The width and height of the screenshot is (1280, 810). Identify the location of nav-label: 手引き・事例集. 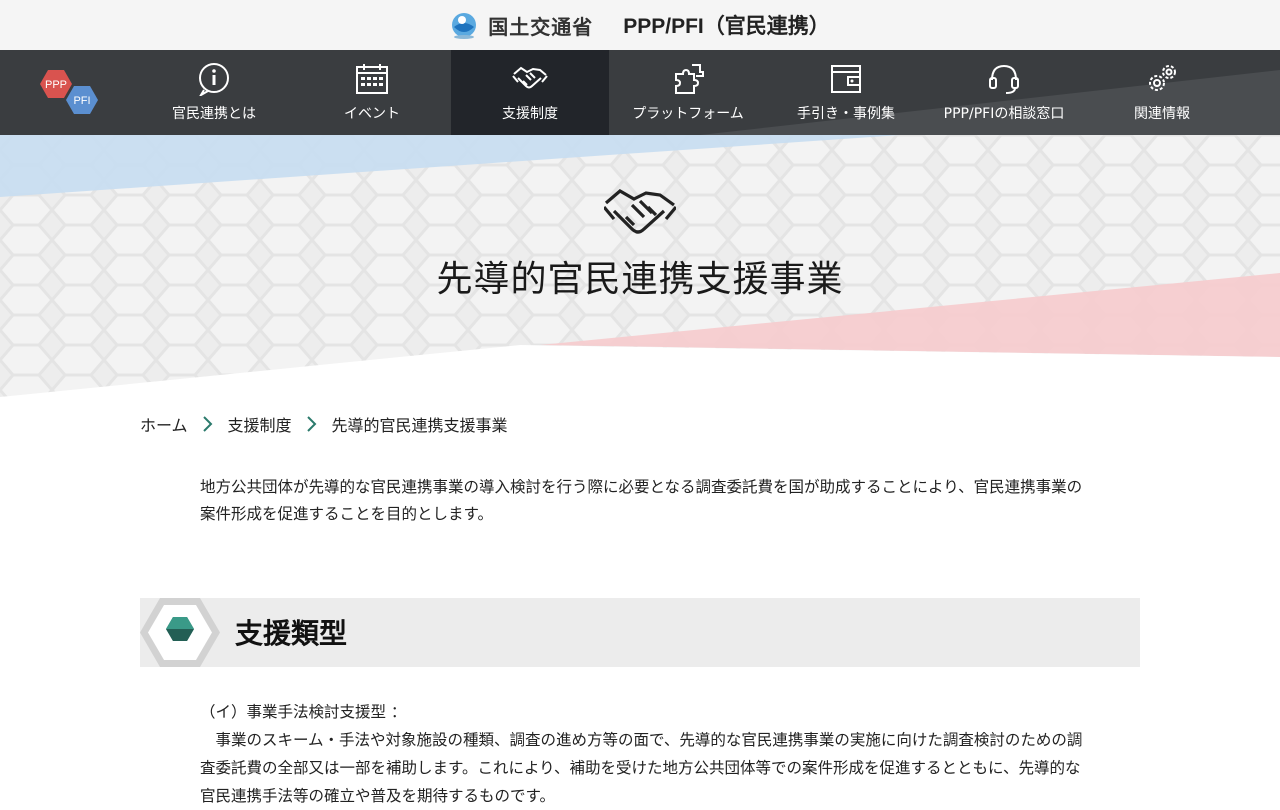
(846, 114).